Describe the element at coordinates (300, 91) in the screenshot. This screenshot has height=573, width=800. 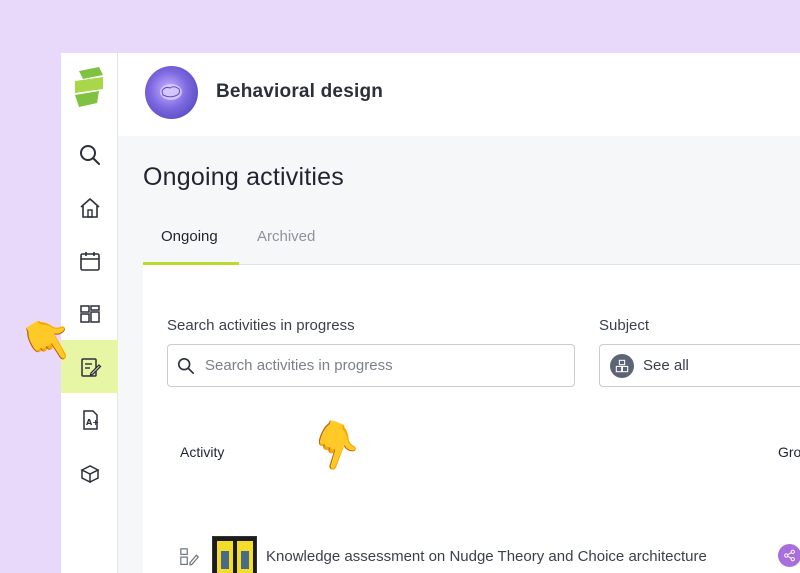
I see `course-title: Behavioral design` at that location.